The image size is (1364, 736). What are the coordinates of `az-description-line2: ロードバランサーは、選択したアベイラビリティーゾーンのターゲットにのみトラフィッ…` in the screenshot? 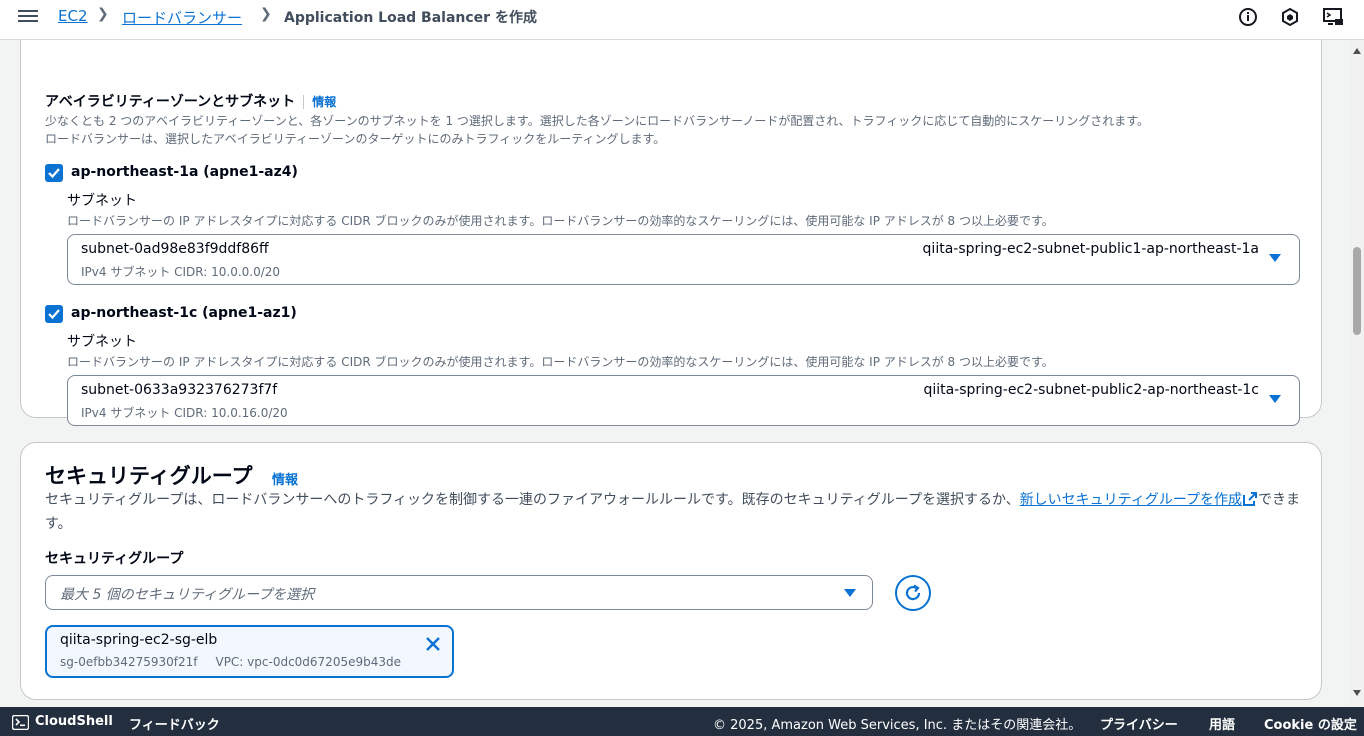 It's located at (355, 139).